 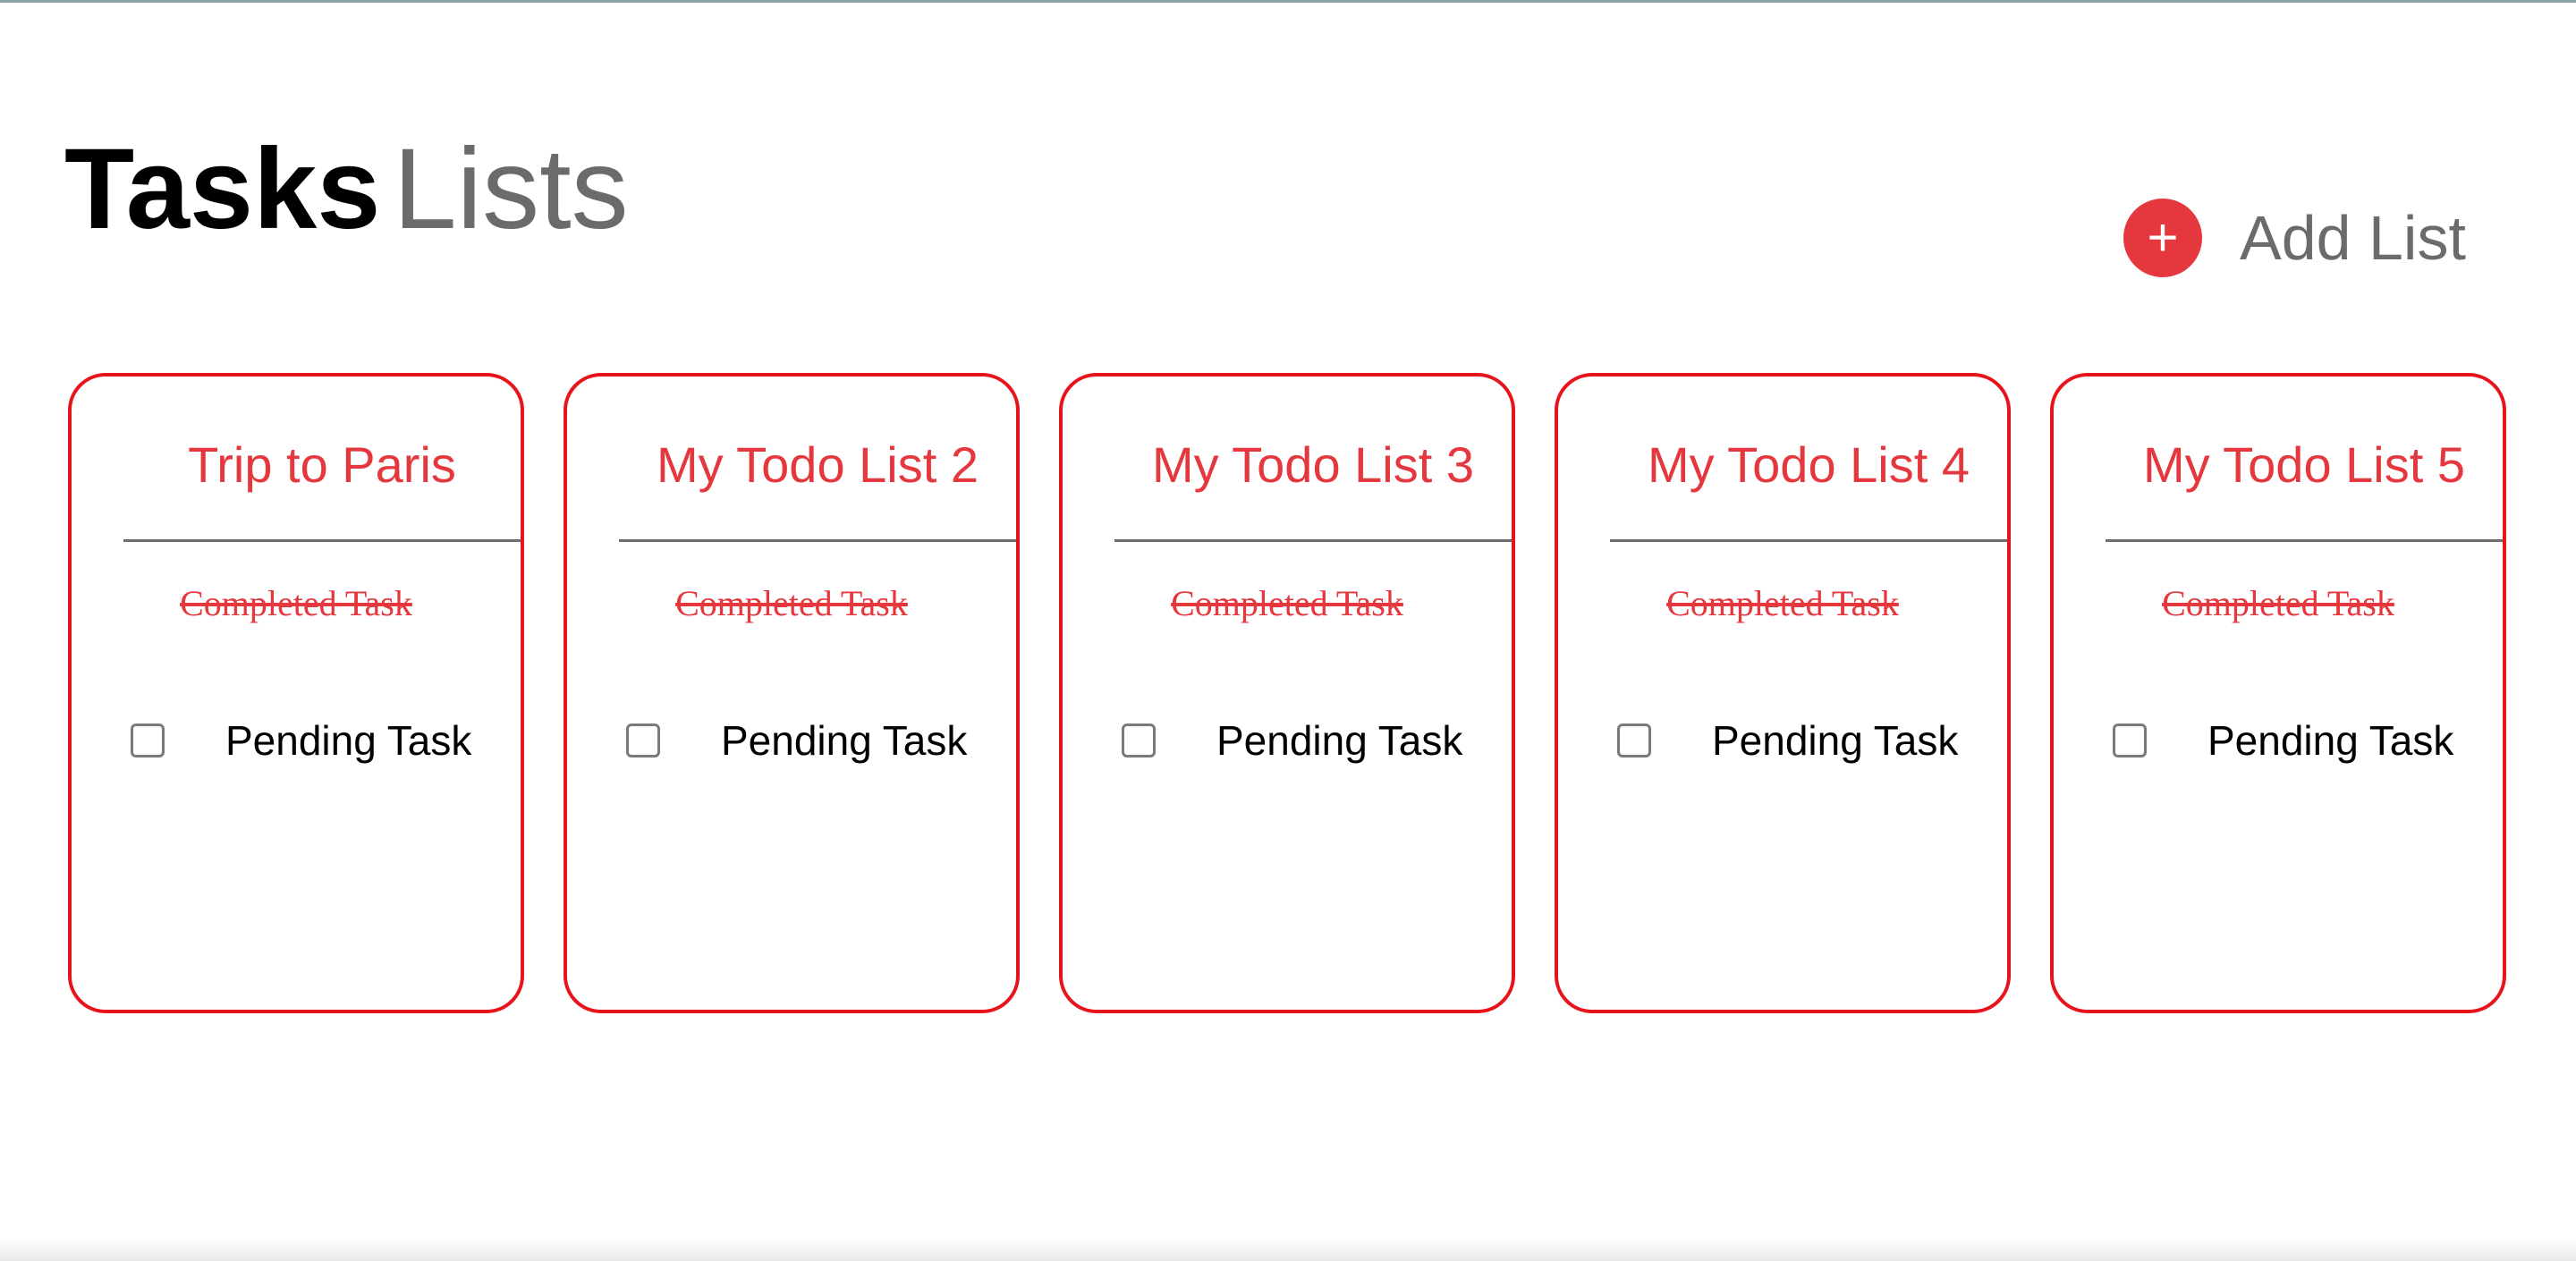 I want to click on add-list-button: + Add List, so click(x=2294, y=238).